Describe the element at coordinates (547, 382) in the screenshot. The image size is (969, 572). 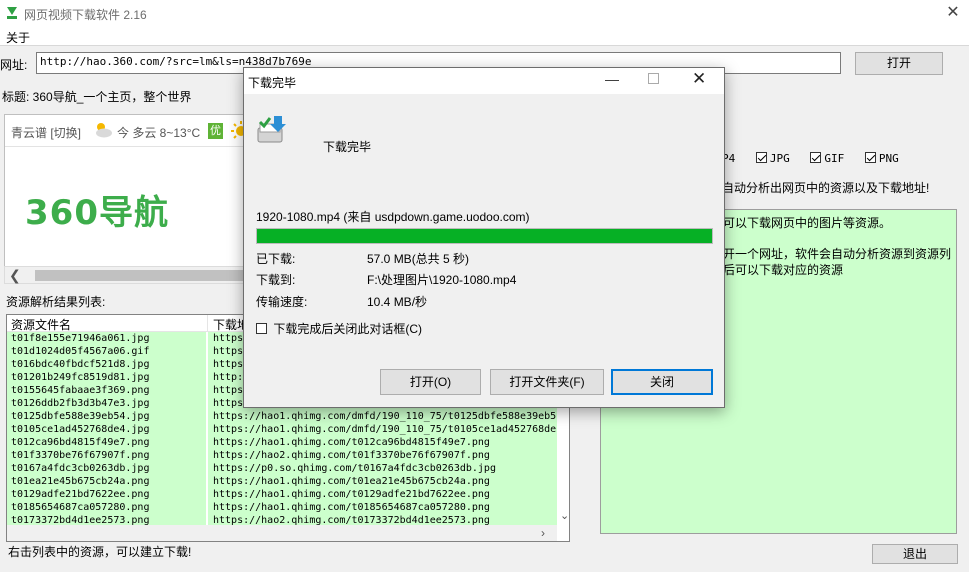
I see `open-folder-button: 打开文件夹(F)` at that location.